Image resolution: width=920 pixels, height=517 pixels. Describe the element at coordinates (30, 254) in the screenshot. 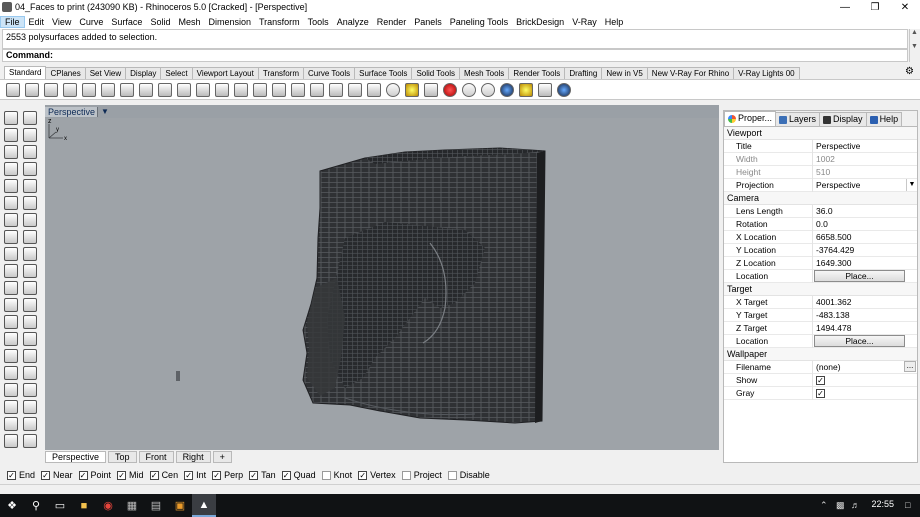

I see `gear-mesh-icon` at that location.